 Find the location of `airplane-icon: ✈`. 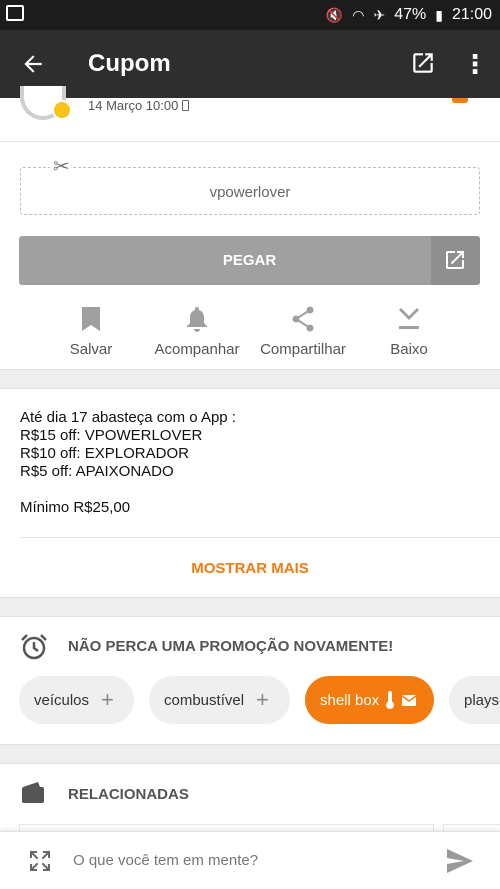

airplane-icon: ✈ is located at coordinates (379, 14).